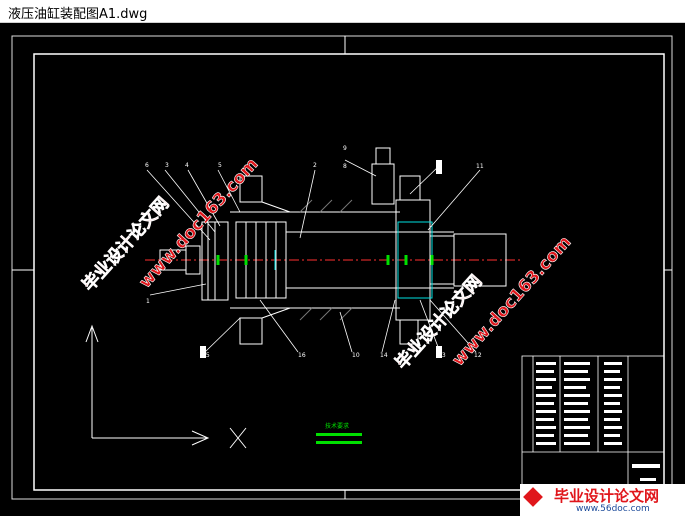  What do you see at coordinates (342, 11) in the screenshot?
I see `window-titlebar: 液压油缸装配图A1.dwg` at bounding box center [342, 11].